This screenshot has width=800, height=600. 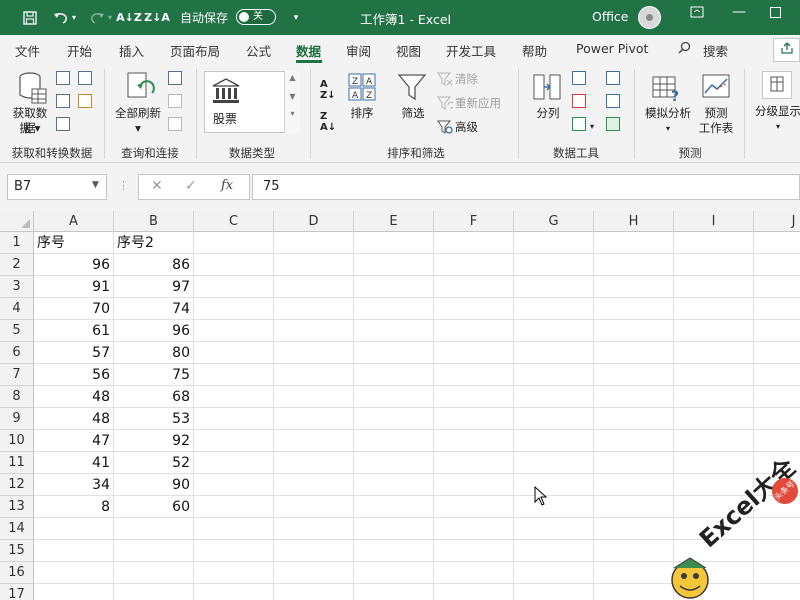 What do you see at coordinates (17, 221) in the screenshot?
I see `select-all-button` at bounding box center [17, 221].